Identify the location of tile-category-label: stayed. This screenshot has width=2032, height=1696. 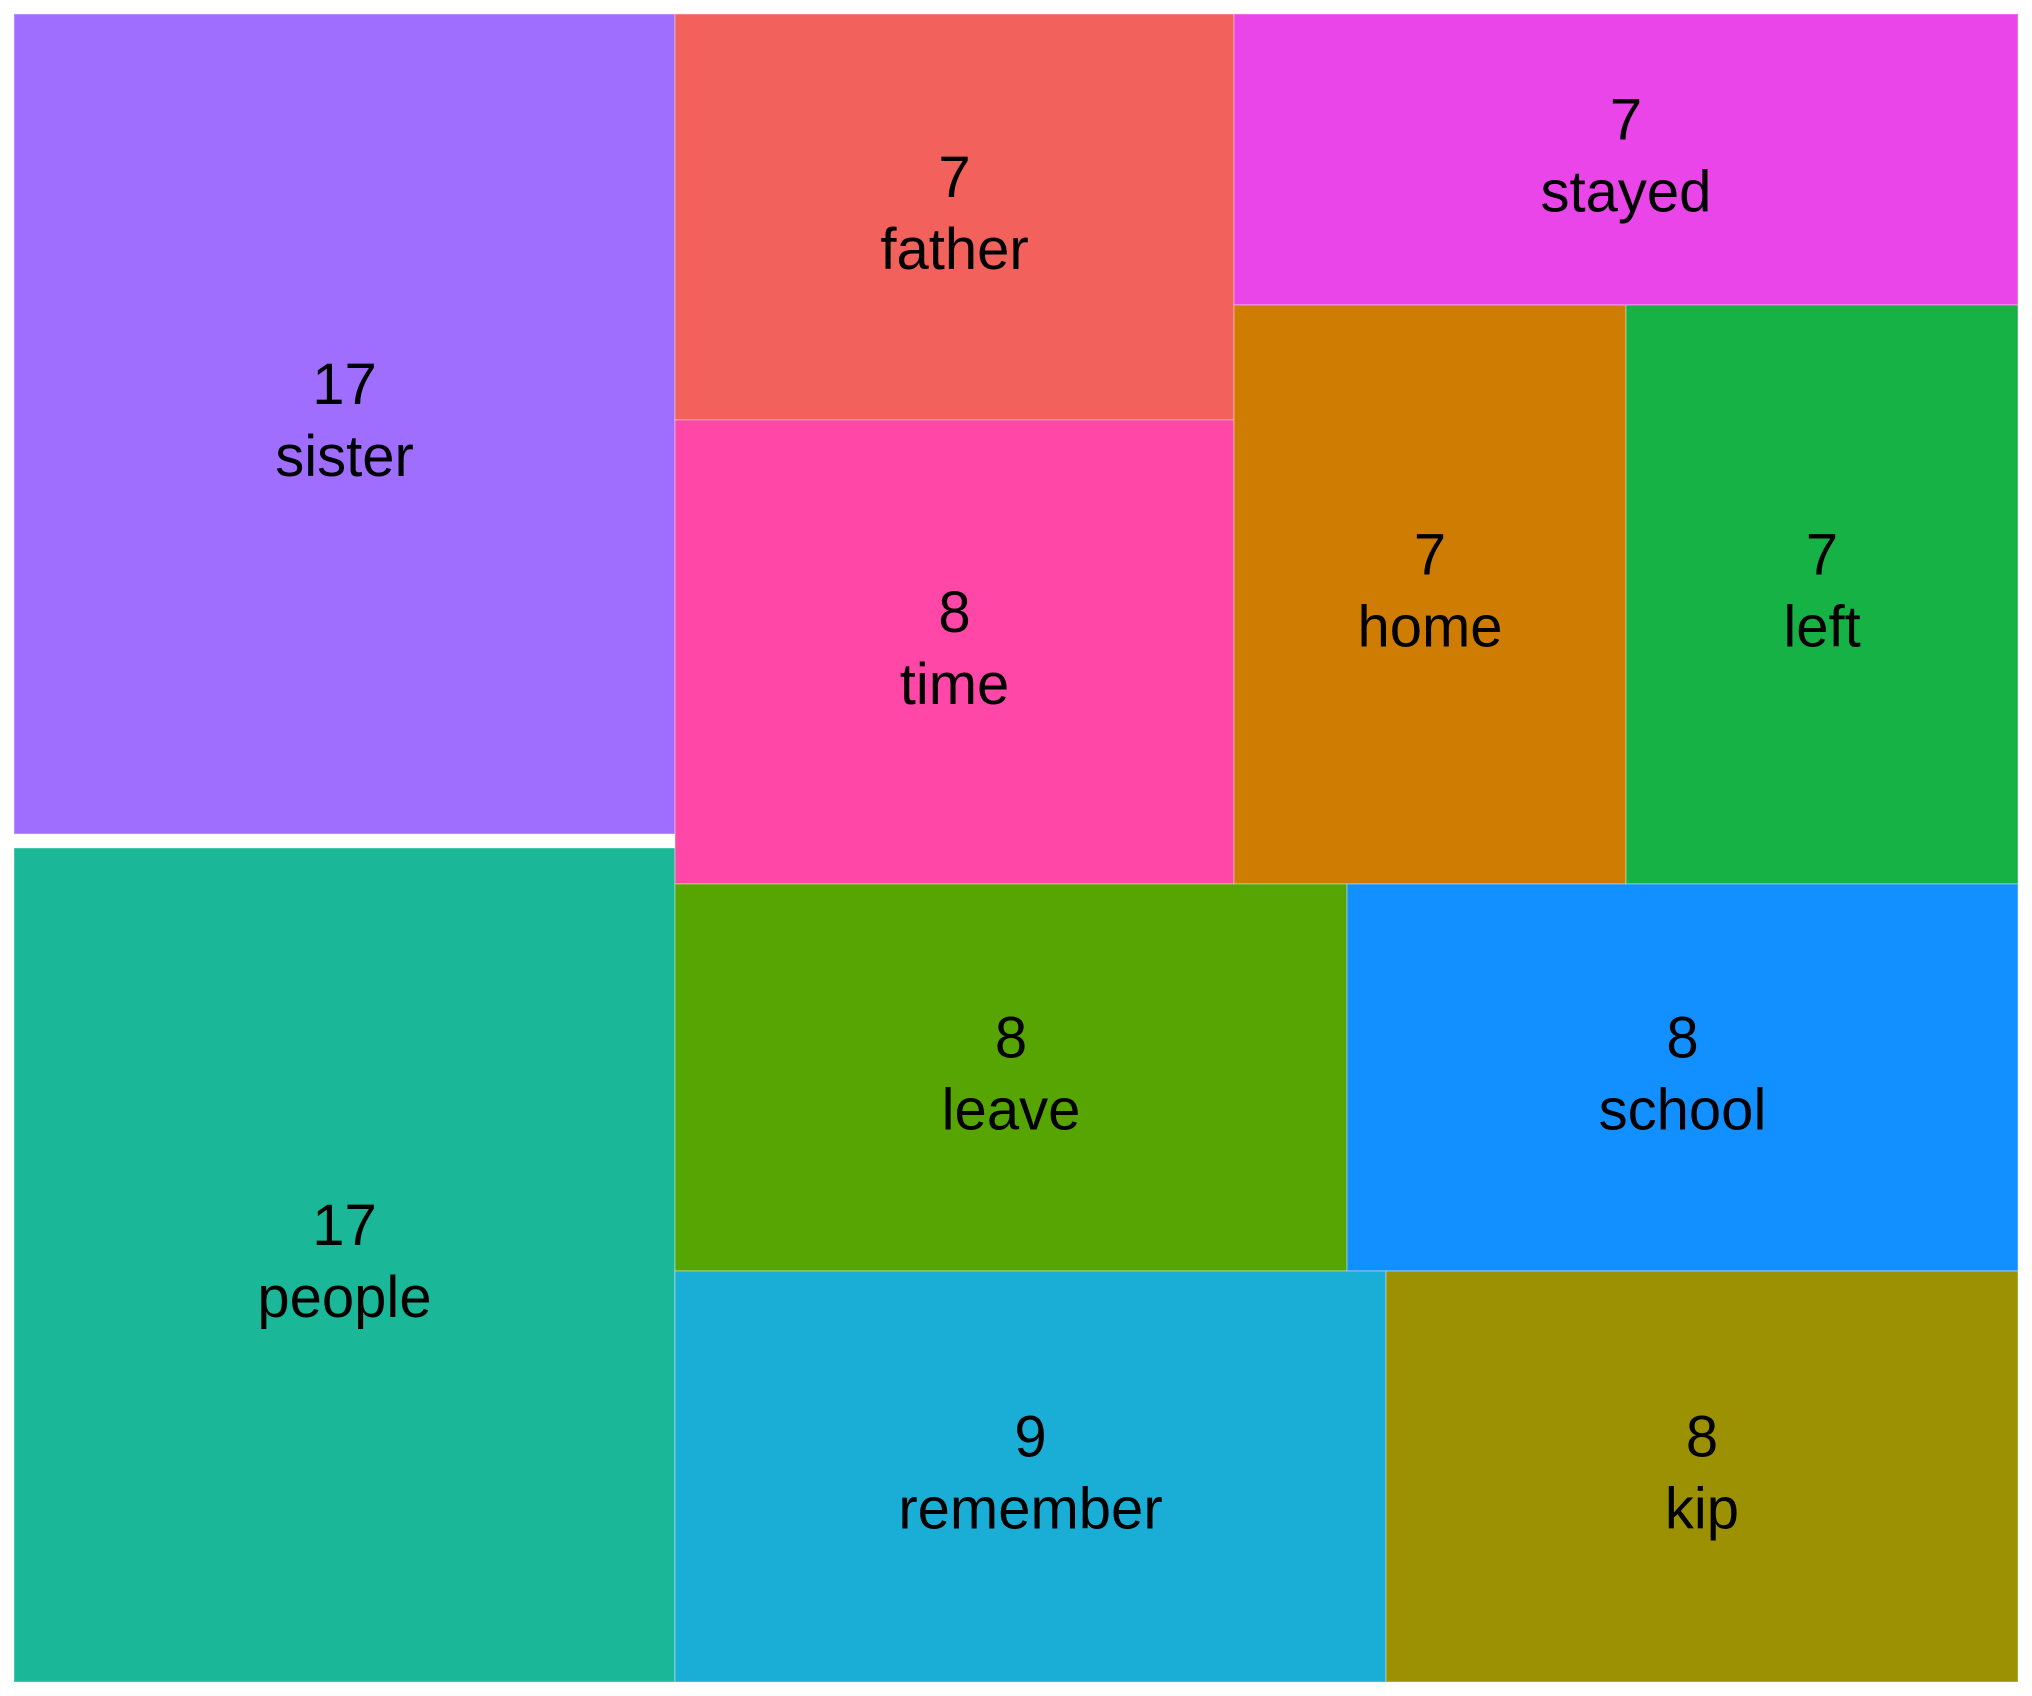
(1626, 192).